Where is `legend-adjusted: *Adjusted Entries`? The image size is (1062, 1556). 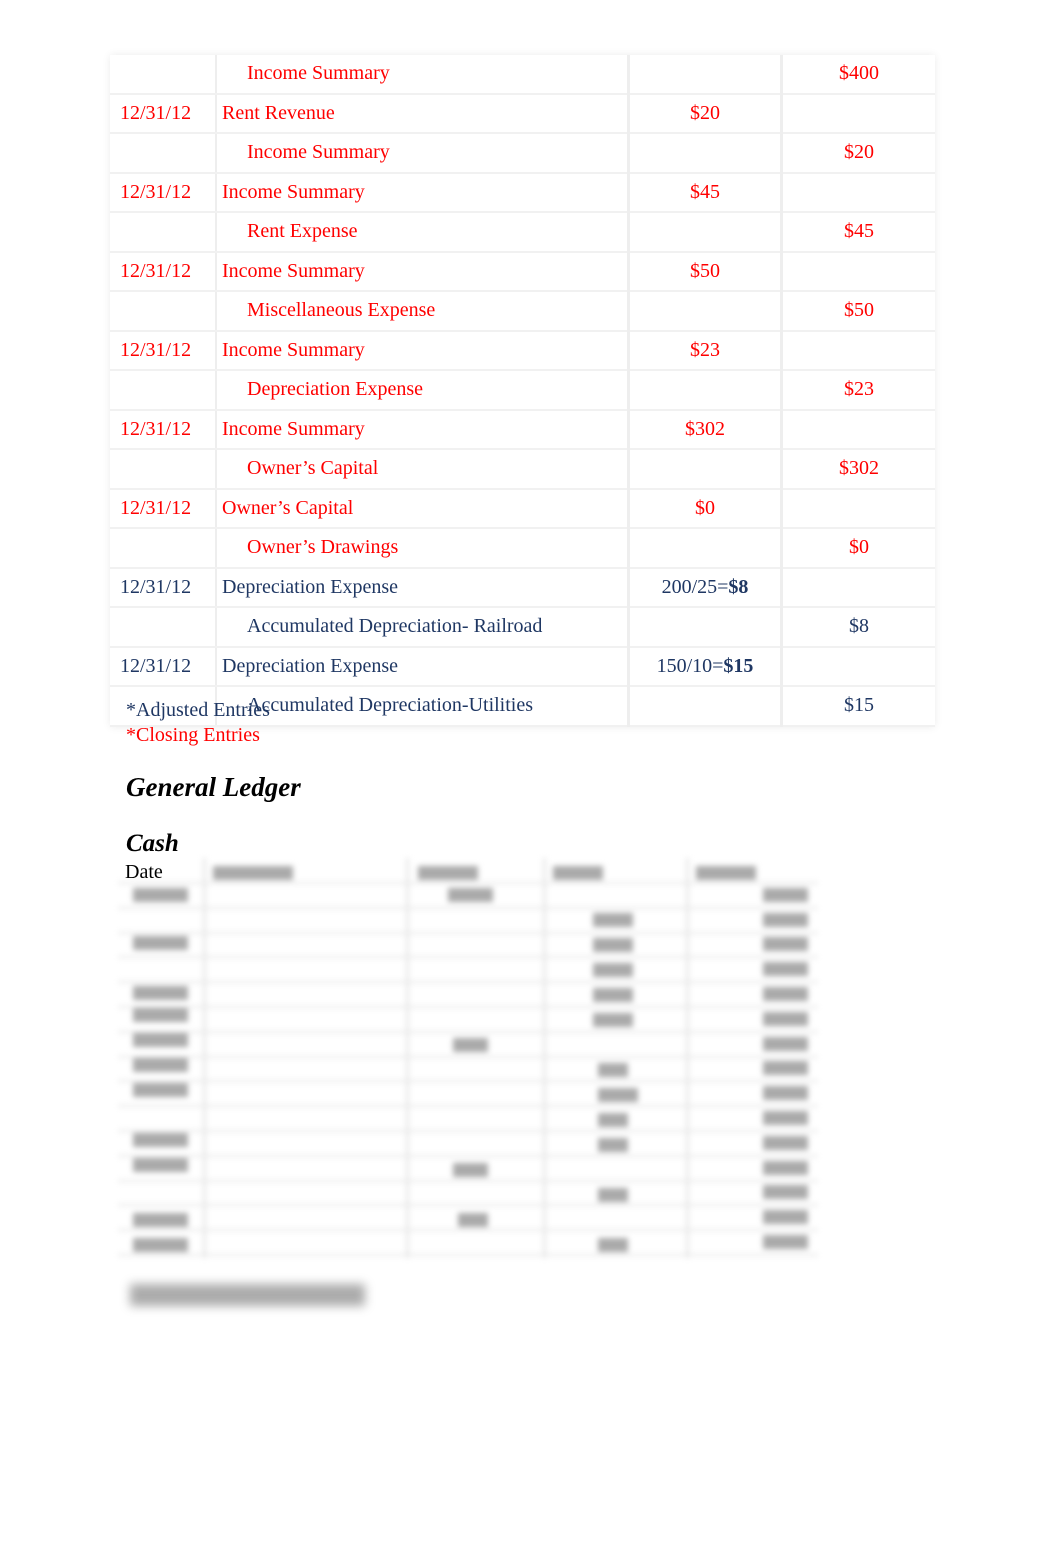 legend-adjusted: *Adjusted Entries is located at coordinates (198, 710).